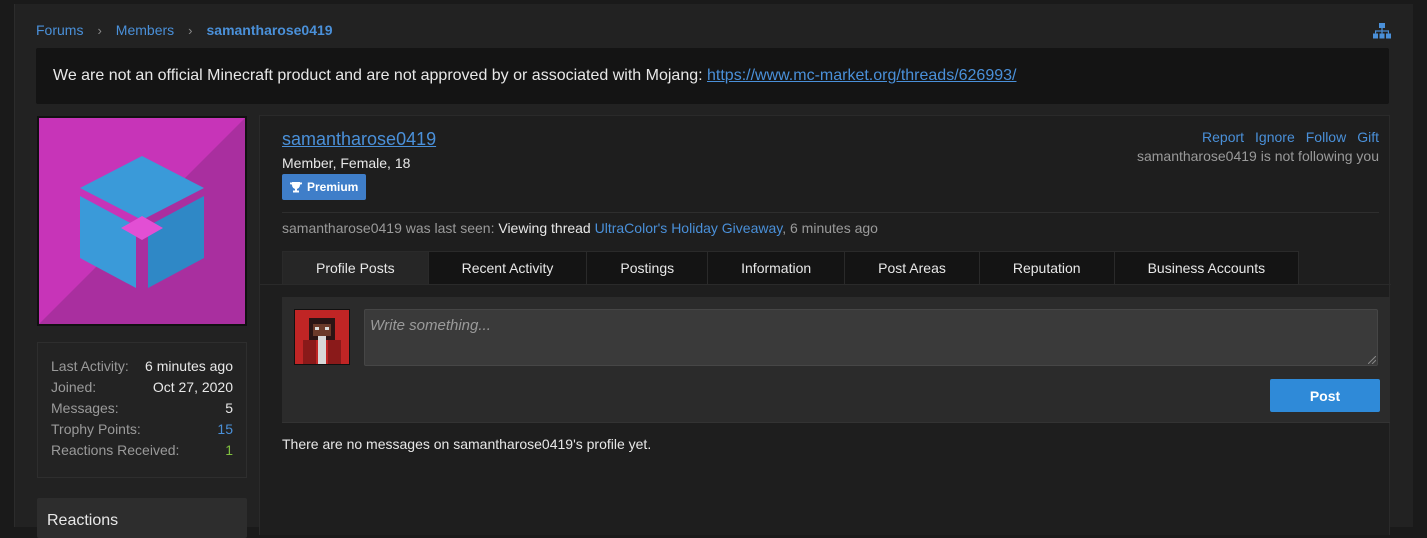  Describe the element at coordinates (777, 268) in the screenshot. I see `tab-information: Information` at that location.